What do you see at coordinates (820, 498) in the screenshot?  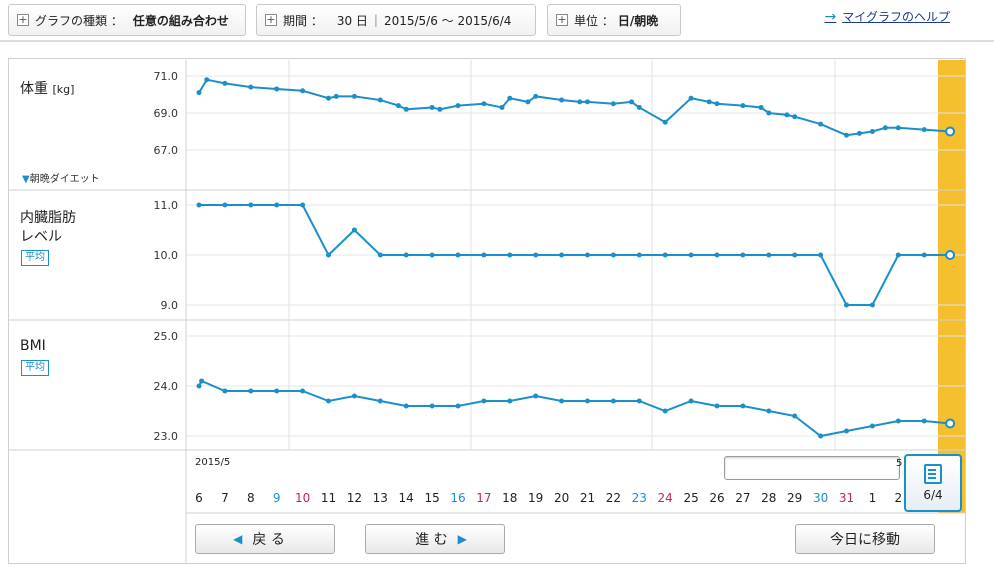 I see `day-label: 30` at bounding box center [820, 498].